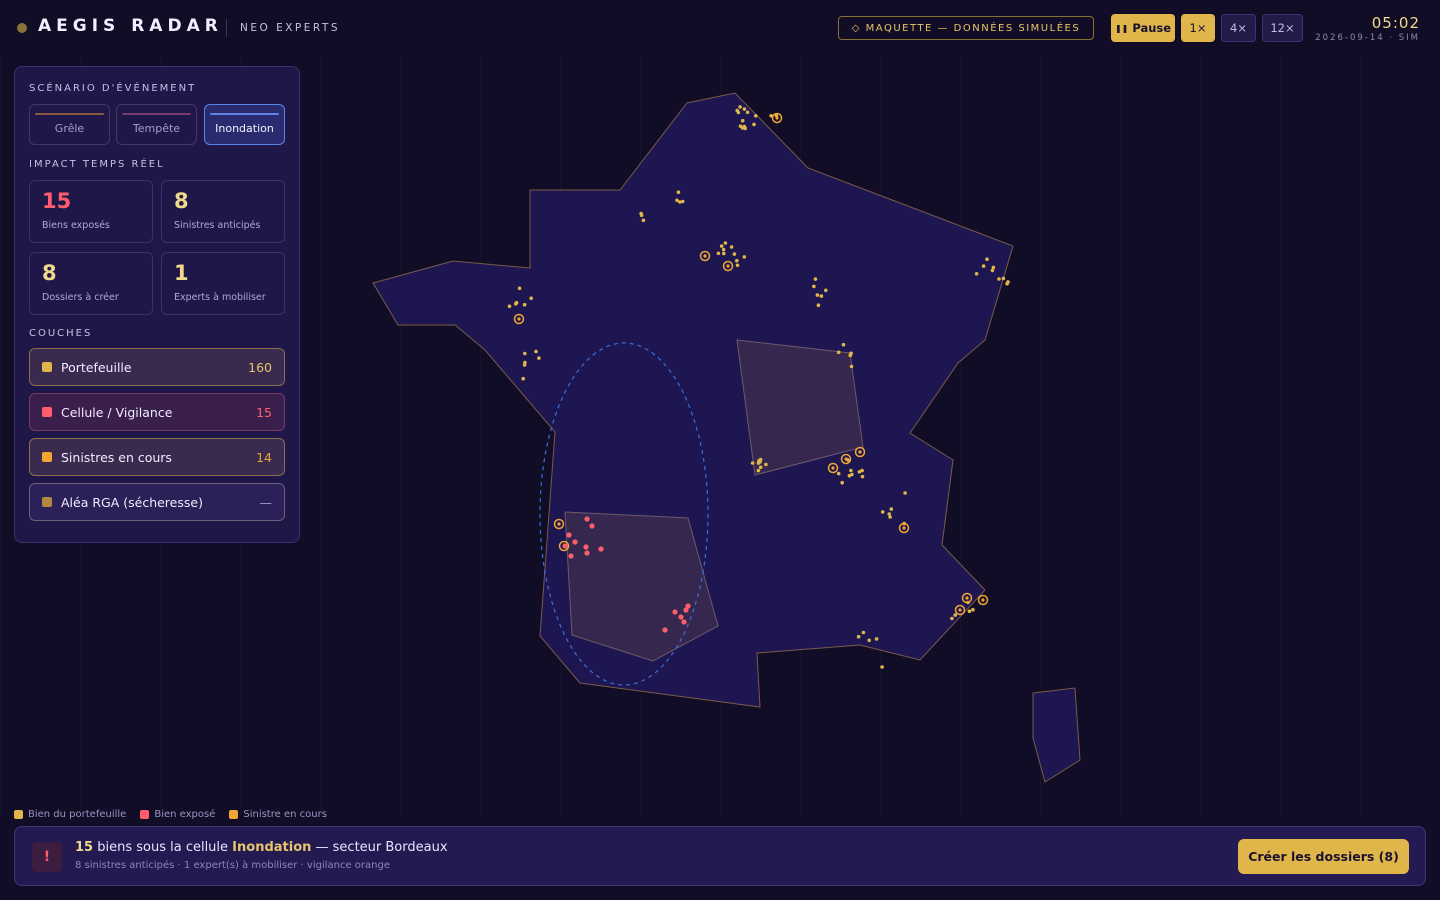 The image size is (1440, 900). I want to click on layer-toggle-ongoing-claims: Sinistres en cours 14, so click(157, 457).